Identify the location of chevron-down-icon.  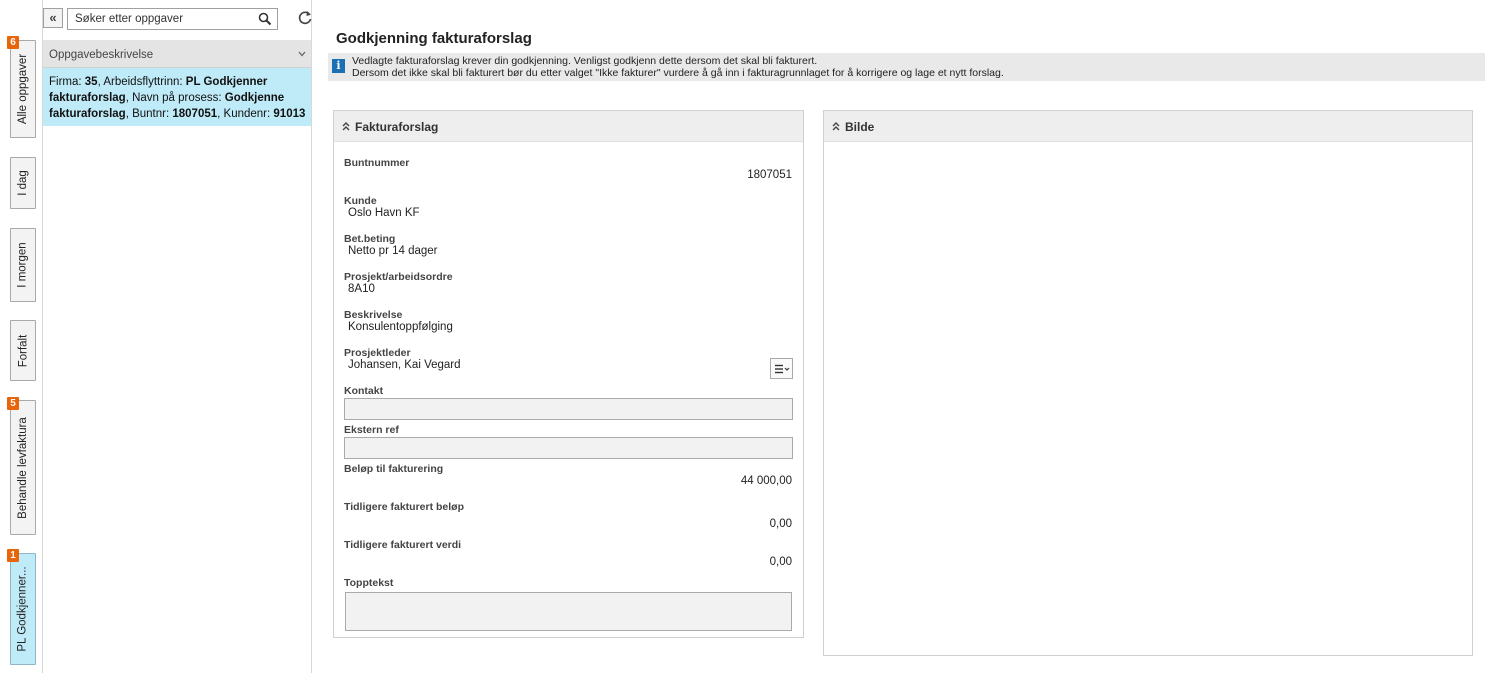
(302, 54).